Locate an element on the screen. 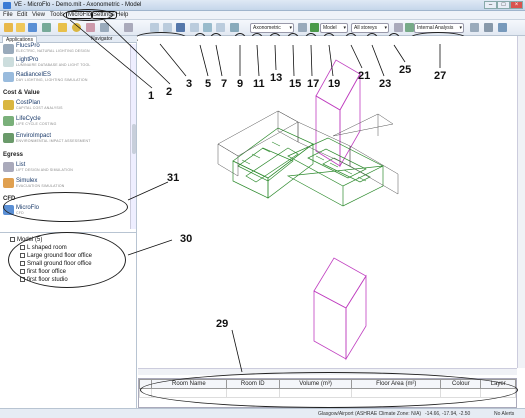  callout-number: 25 is located at coordinates (405, 70).